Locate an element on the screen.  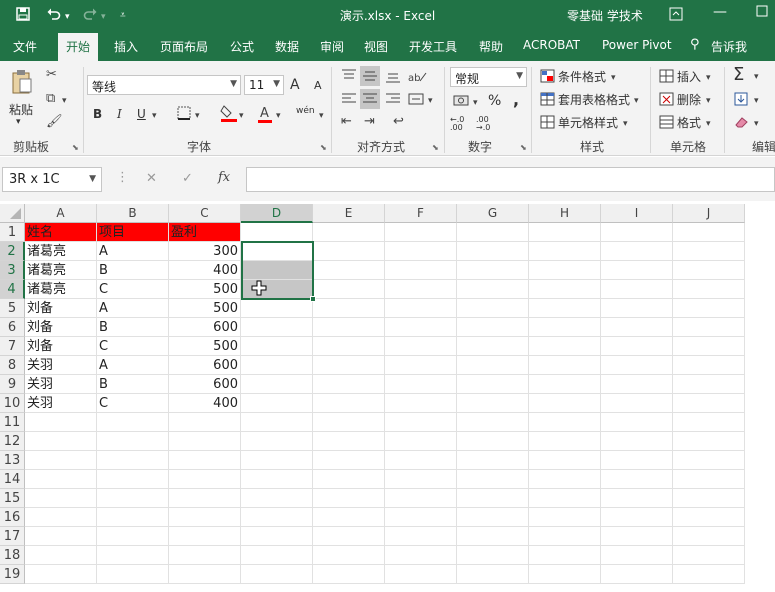
cell-a10: 关羽 is located at coordinates (61, 403).